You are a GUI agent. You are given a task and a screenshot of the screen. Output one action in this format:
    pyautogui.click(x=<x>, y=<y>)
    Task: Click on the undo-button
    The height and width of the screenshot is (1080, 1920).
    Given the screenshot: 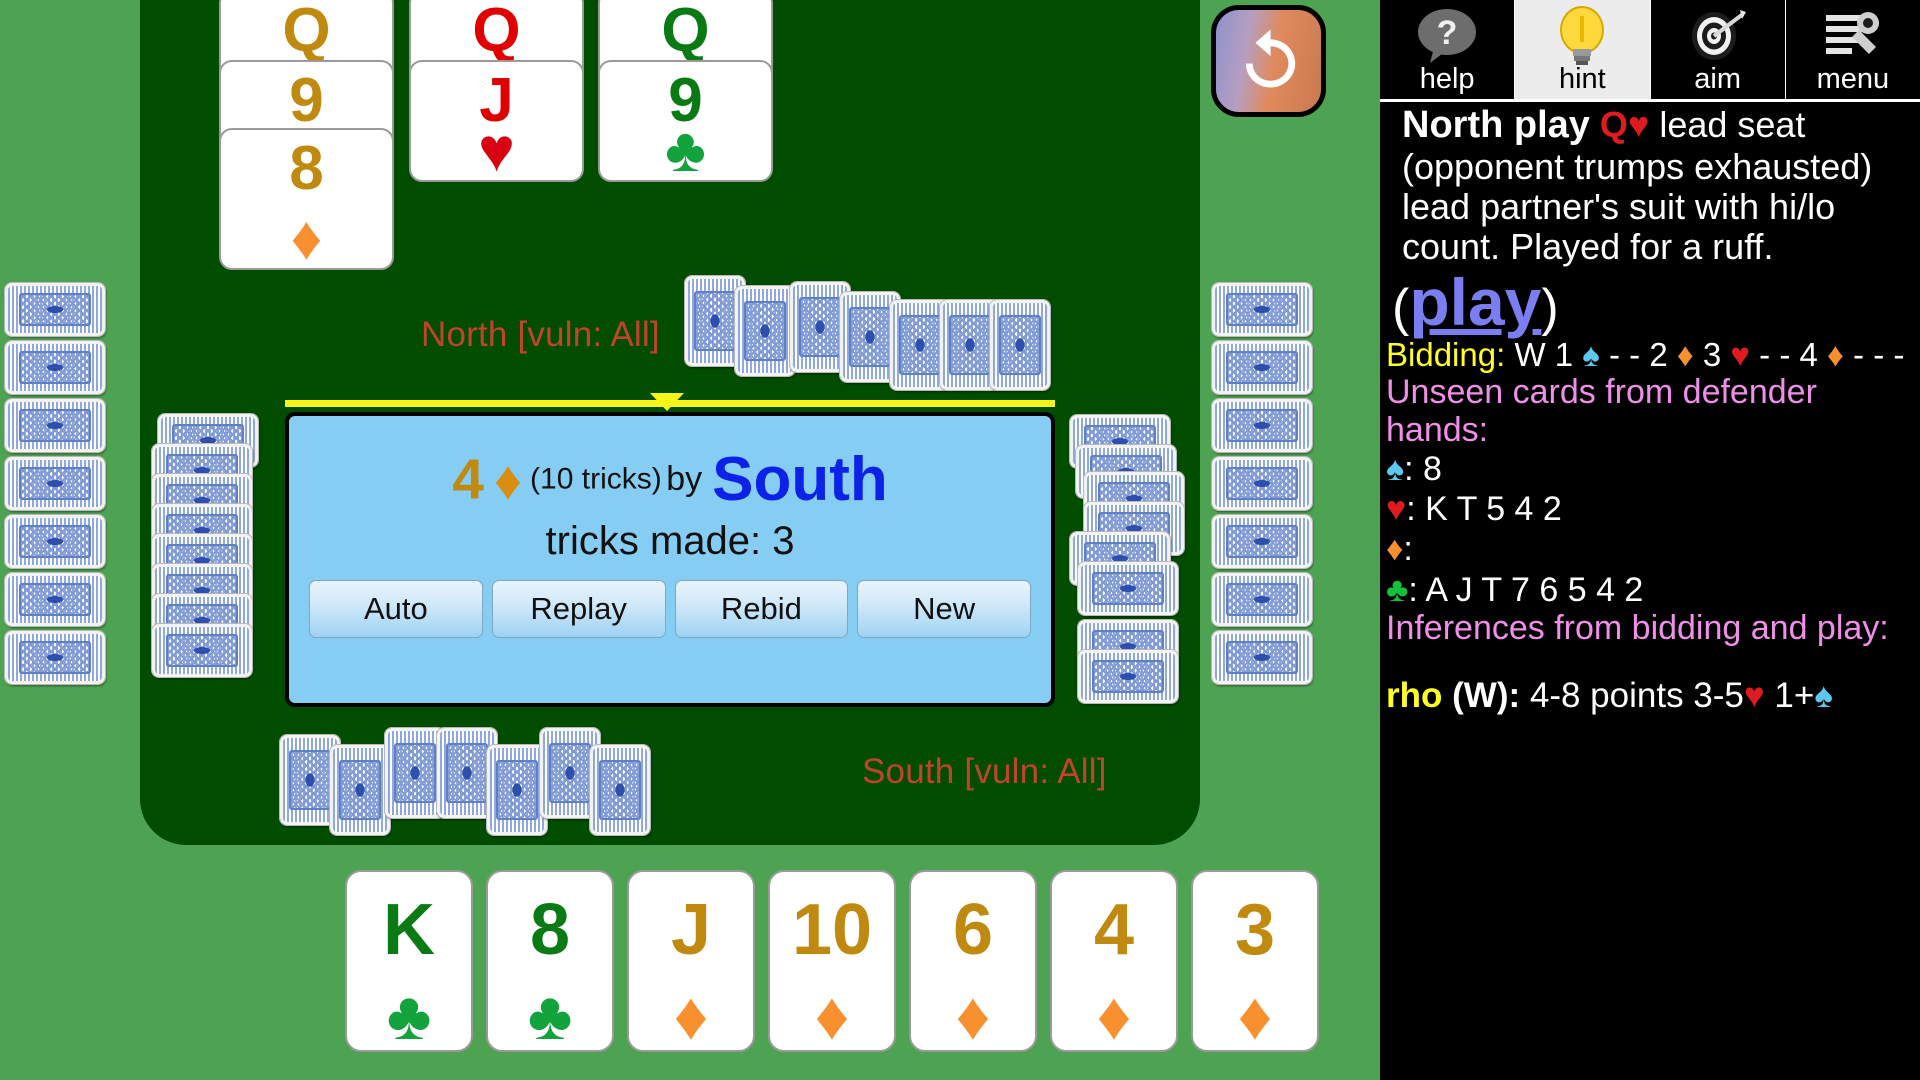 What is the action you would take?
    pyautogui.click(x=1268, y=61)
    